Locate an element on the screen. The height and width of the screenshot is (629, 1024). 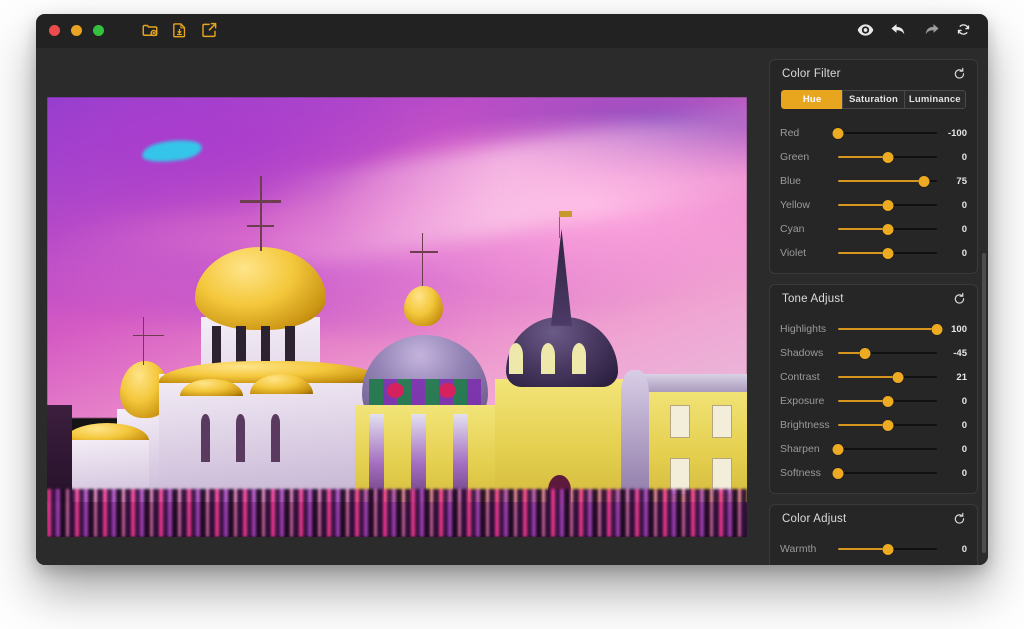
slider-violet is located at coordinates (887, 253).